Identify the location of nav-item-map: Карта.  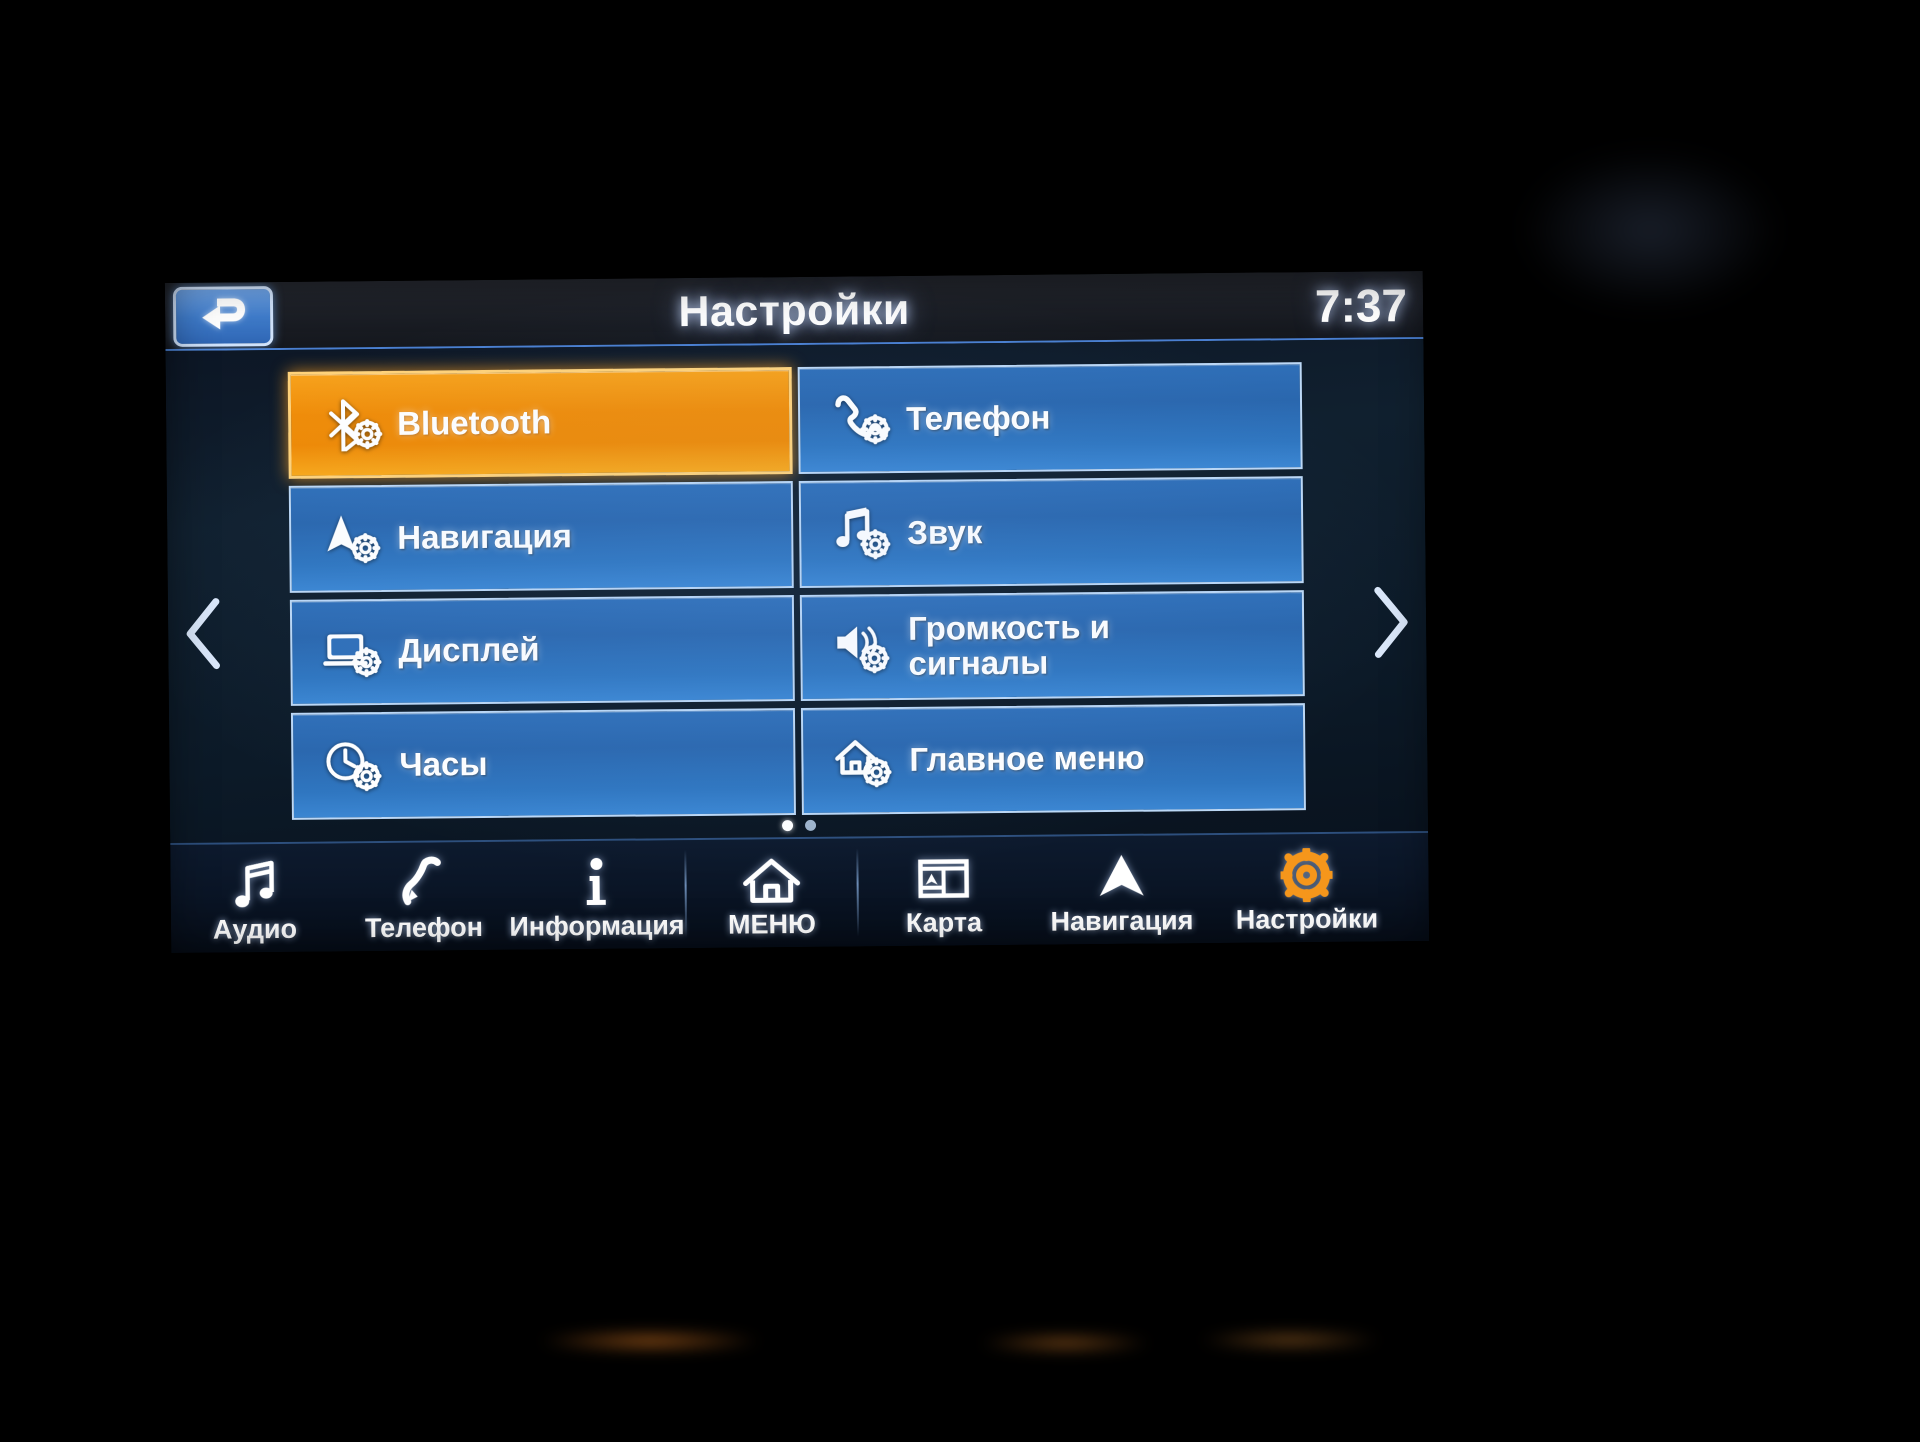
(943, 892).